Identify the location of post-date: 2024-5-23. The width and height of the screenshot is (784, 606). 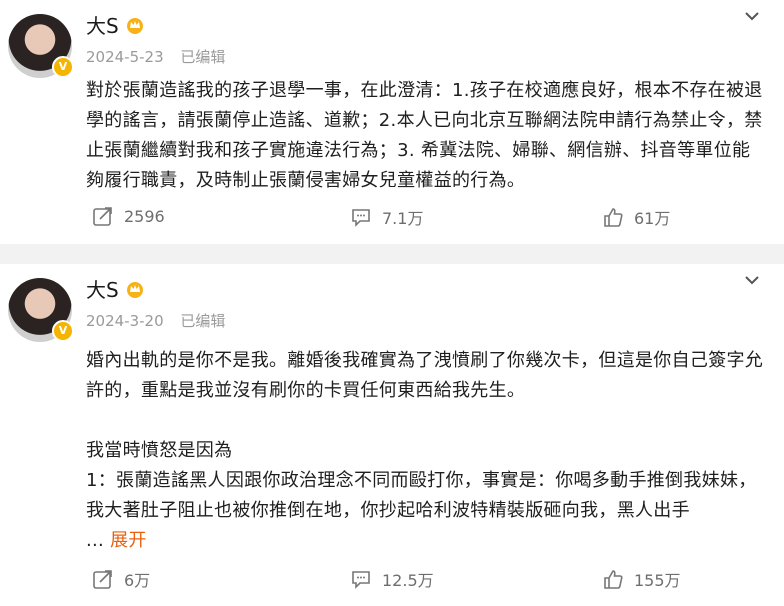
(125, 57).